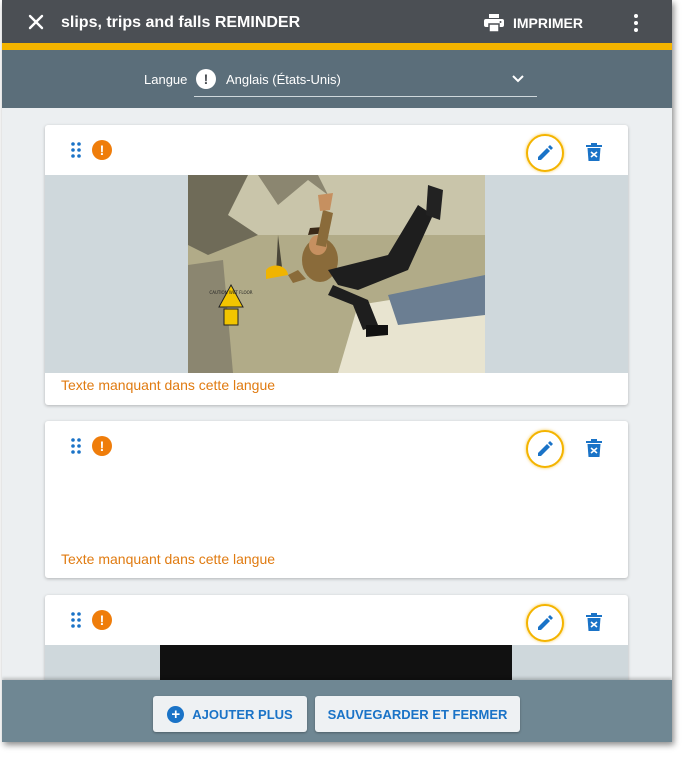 This screenshot has height=758, width=688. I want to click on save-and-close-label: SAUVEGARDER ET FERMER, so click(417, 714).